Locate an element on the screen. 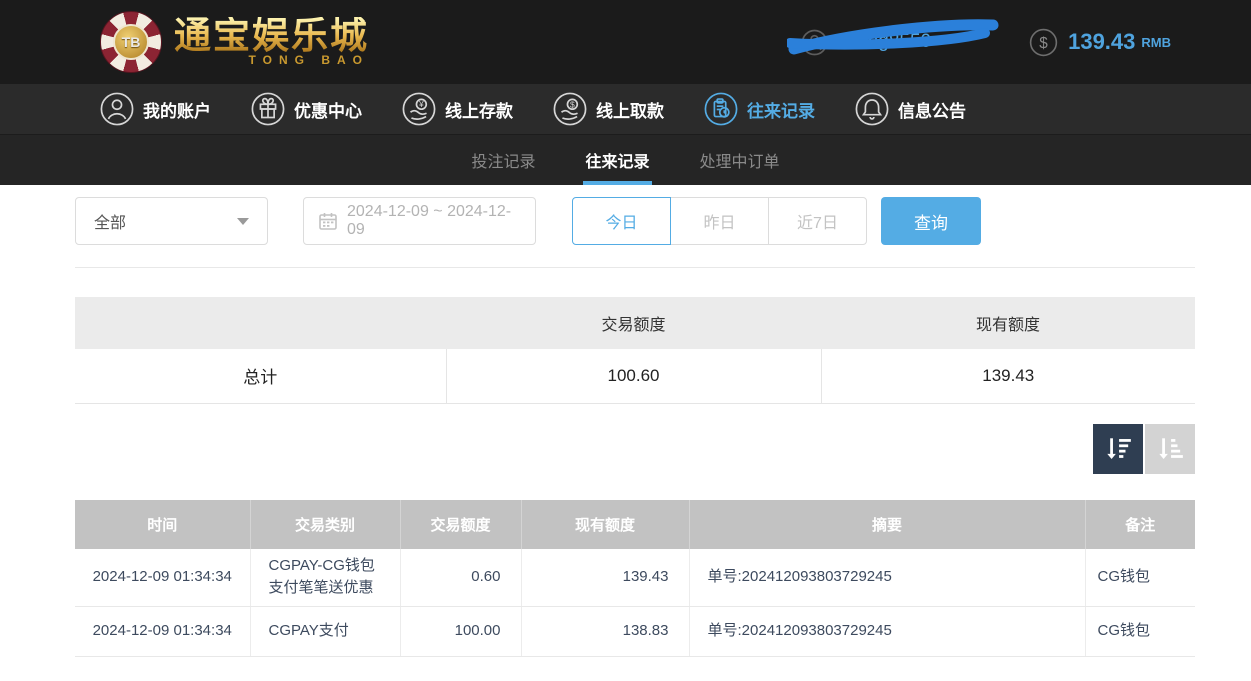  cell-balance: 139.43 is located at coordinates (605, 577).